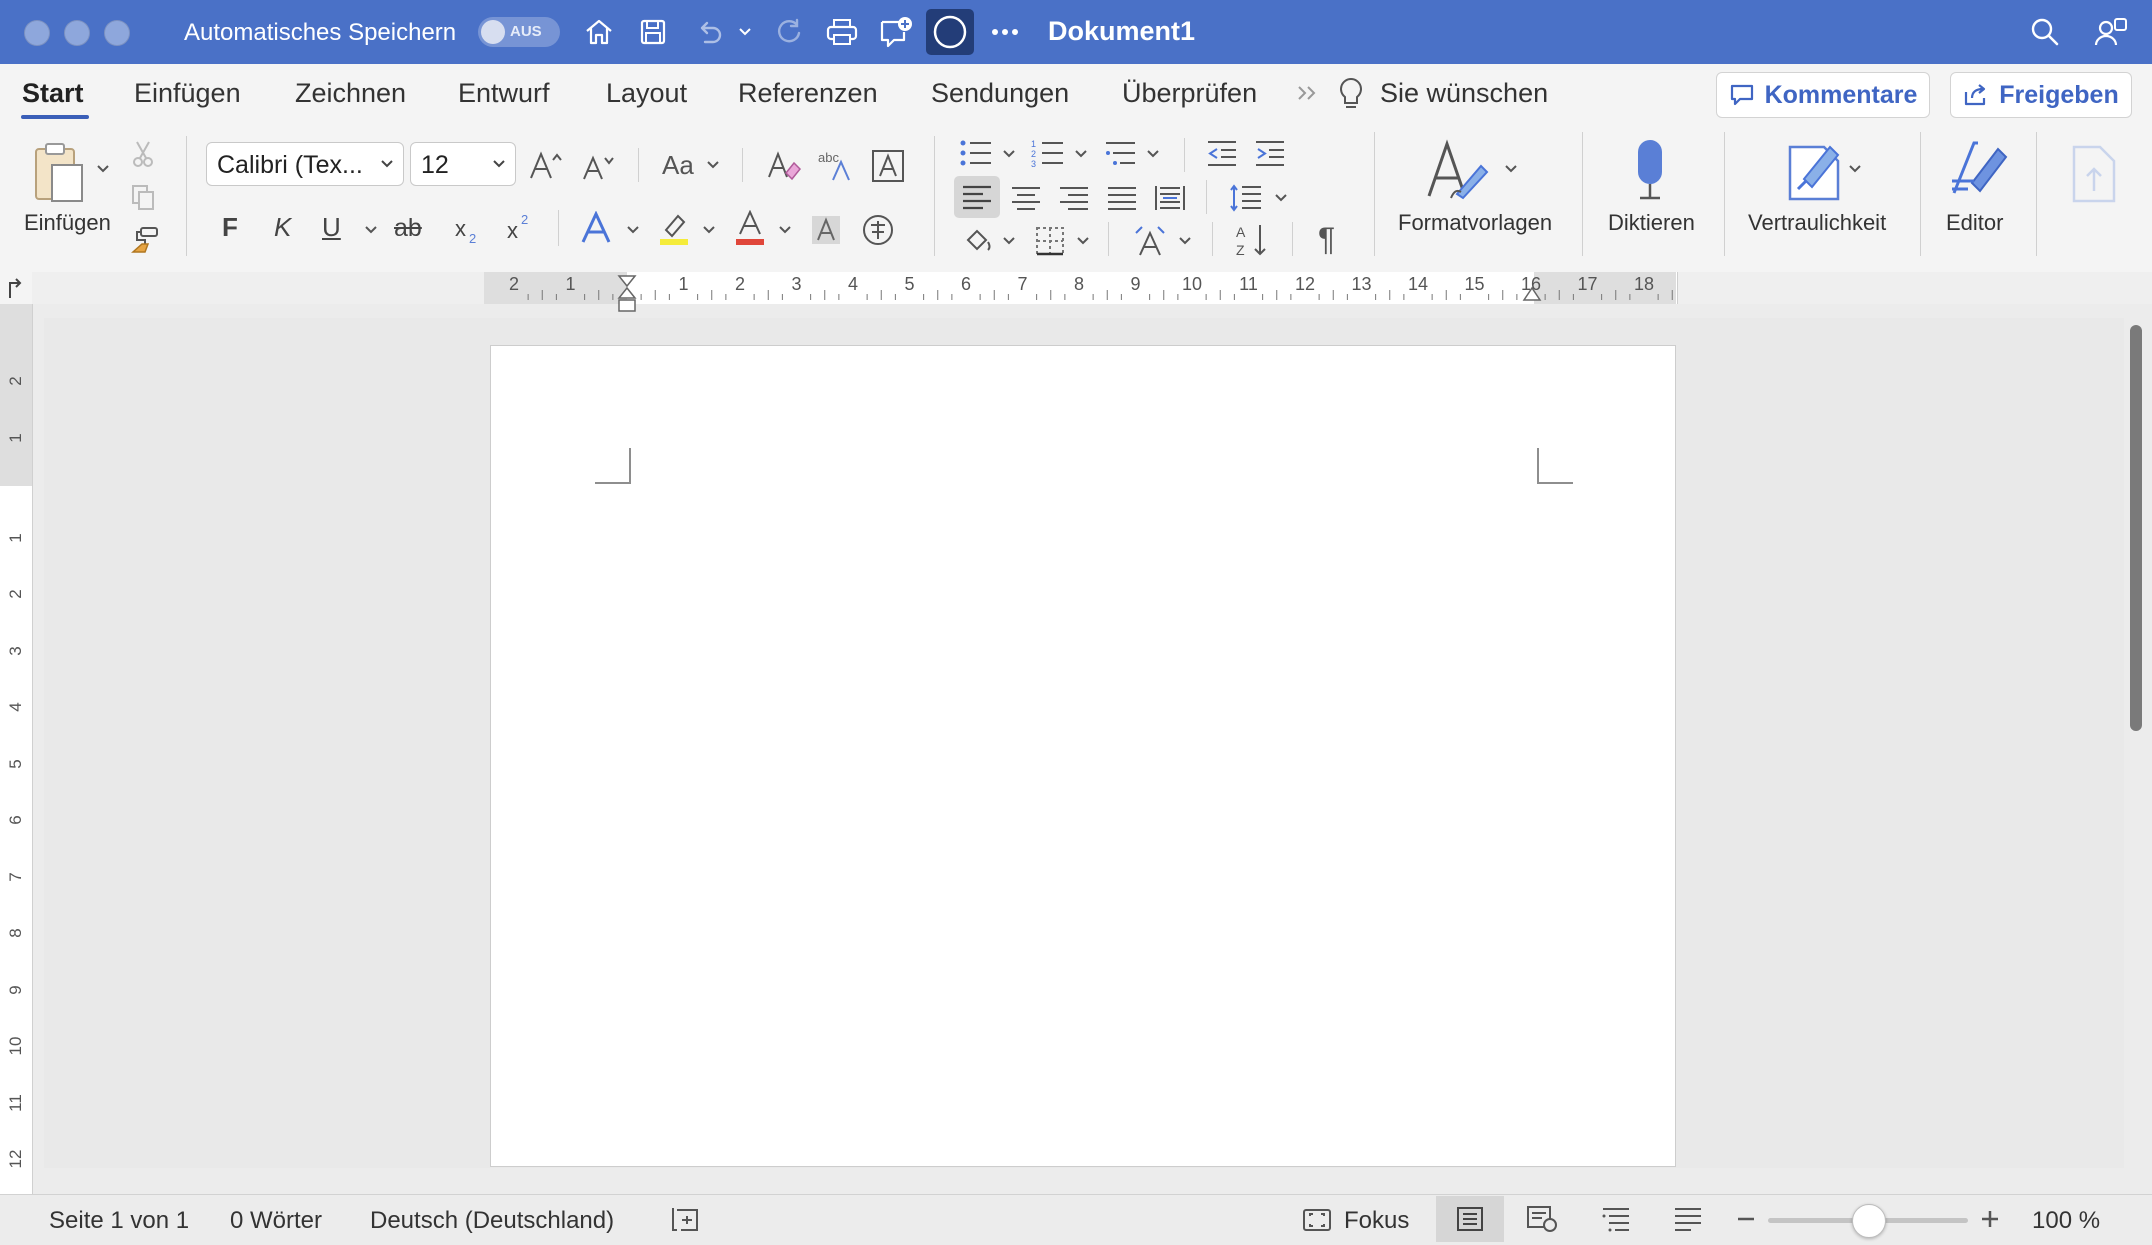  What do you see at coordinates (653, 32) in the screenshot?
I see `save-icon` at bounding box center [653, 32].